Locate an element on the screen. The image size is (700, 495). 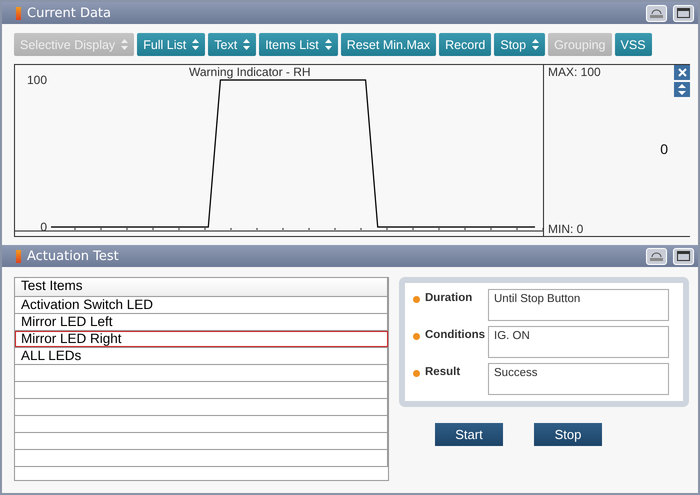
list-item: ALL LEDs is located at coordinates (201, 356).